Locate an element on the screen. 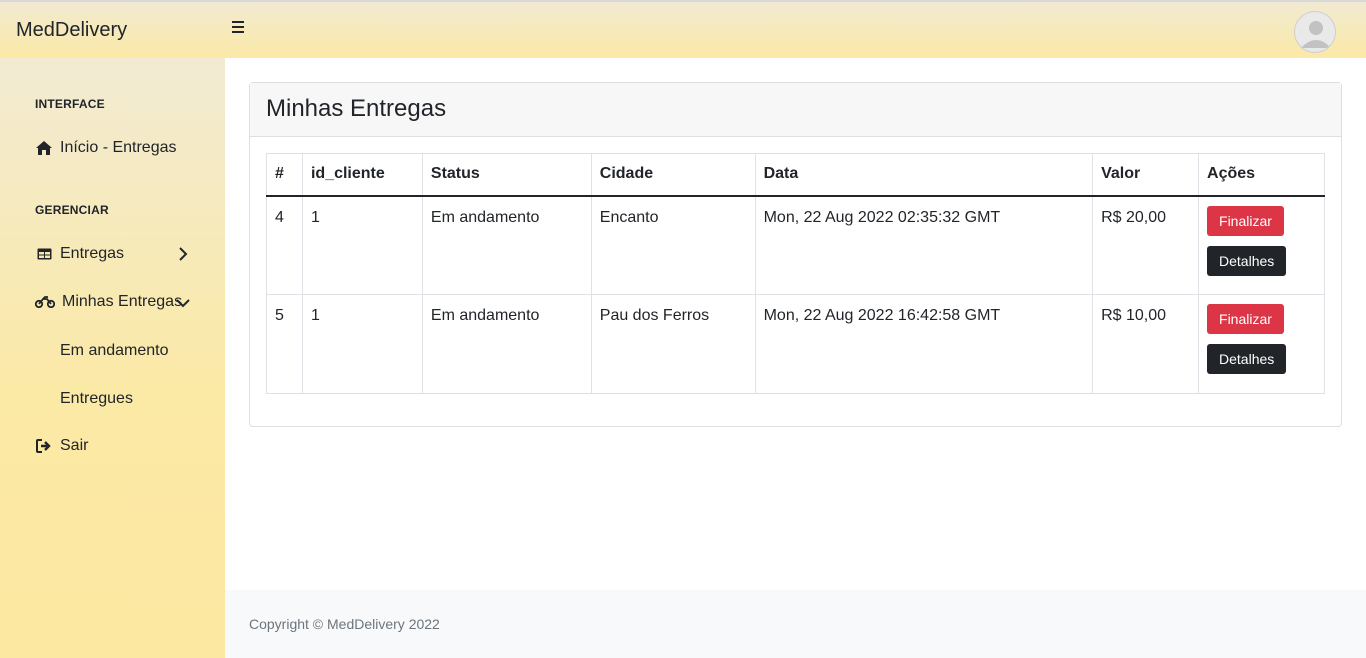  cell-data: Mon, 22 Aug 2022 02:35:32 GMT is located at coordinates (924, 245).